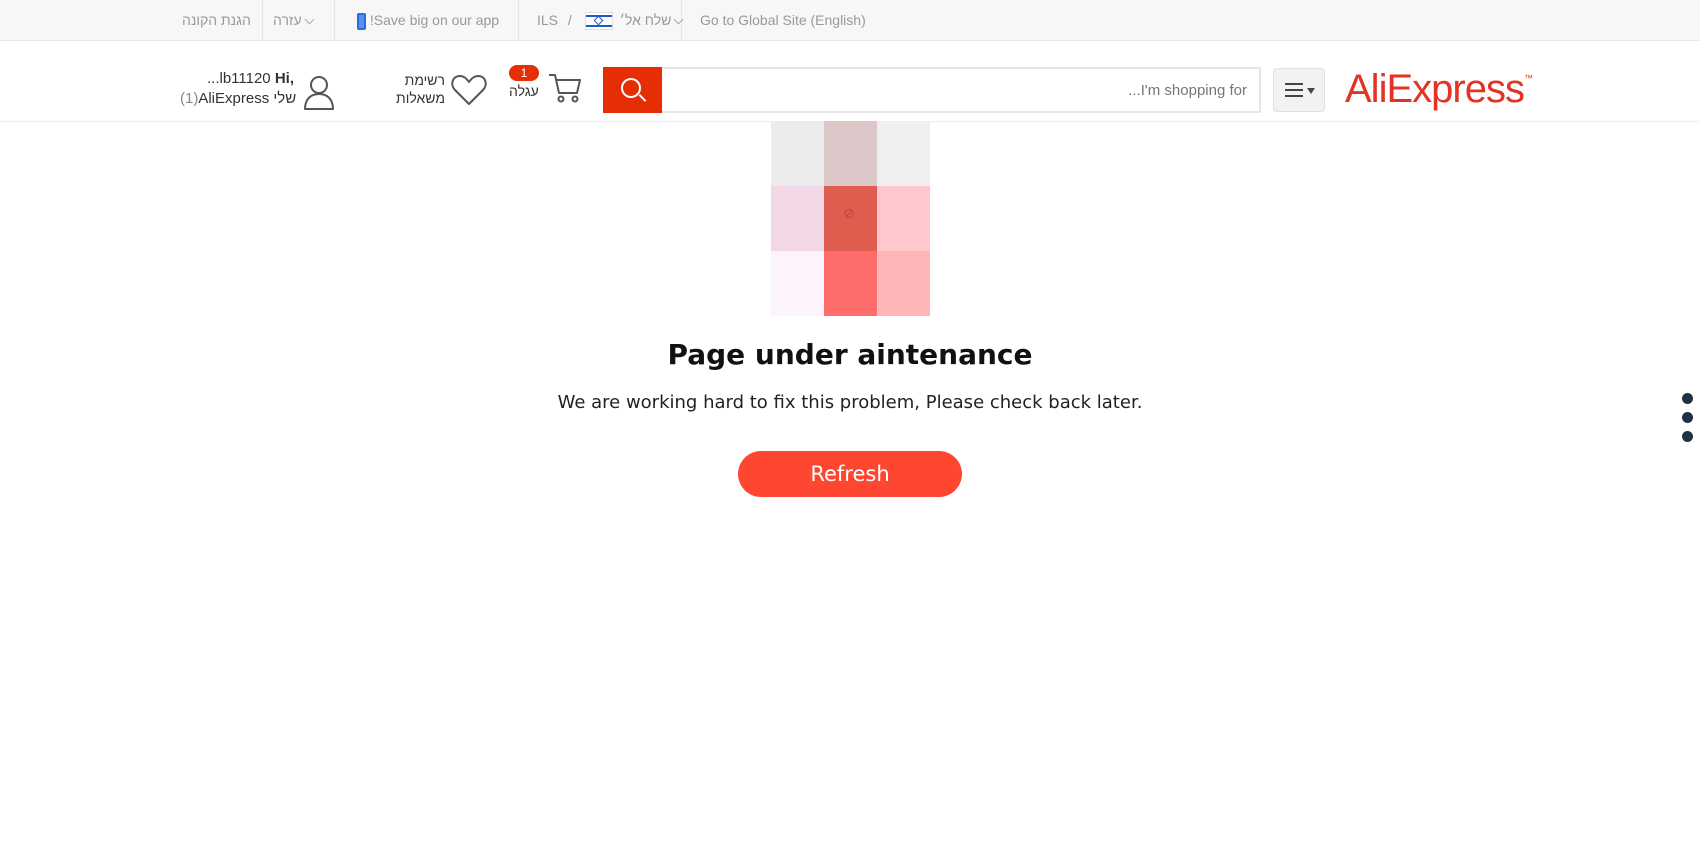 The height and width of the screenshot is (848, 1700). Describe the element at coordinates (1311, 91) in the screenshot. I see `caret-down-icon` at that location.